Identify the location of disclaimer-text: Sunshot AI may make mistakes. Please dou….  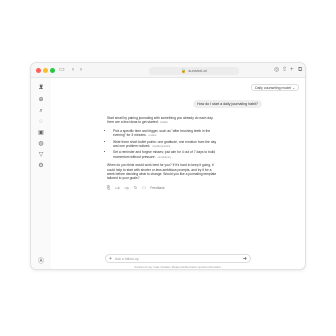
(178, 267).